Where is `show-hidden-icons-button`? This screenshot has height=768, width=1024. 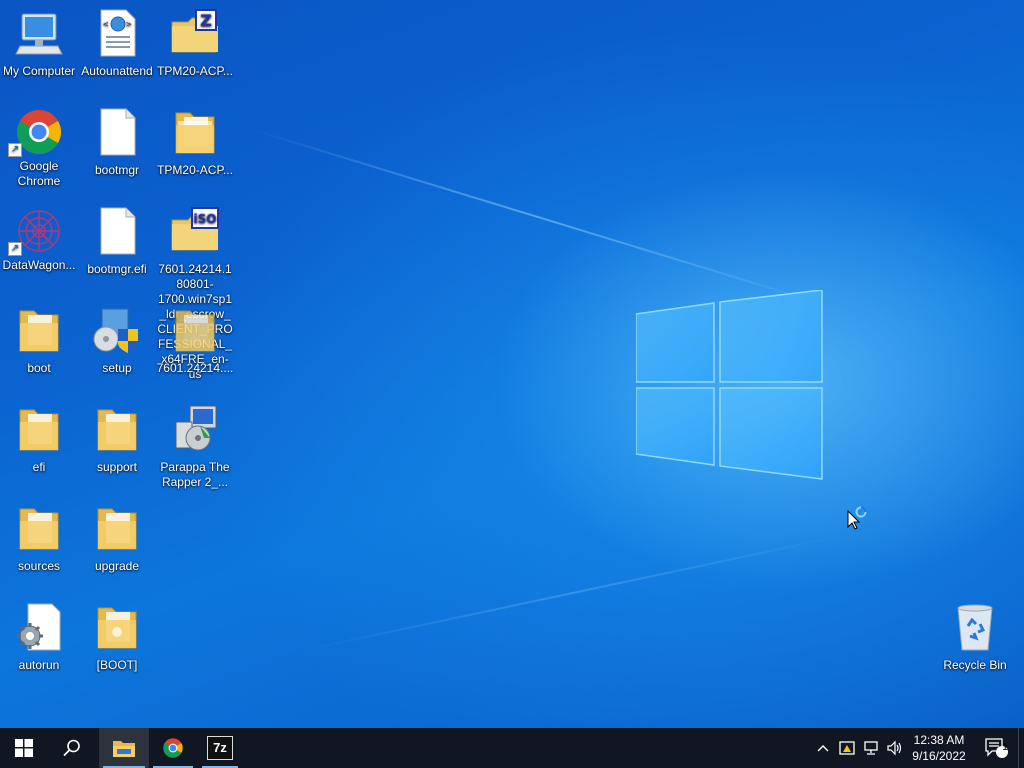 show-hidden-icons-button is located at coordinates (823, 748).